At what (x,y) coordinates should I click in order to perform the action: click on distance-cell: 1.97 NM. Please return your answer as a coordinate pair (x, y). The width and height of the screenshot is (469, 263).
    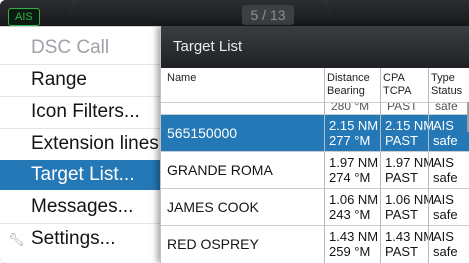
    Looking at the image, I should click on (354, 162).